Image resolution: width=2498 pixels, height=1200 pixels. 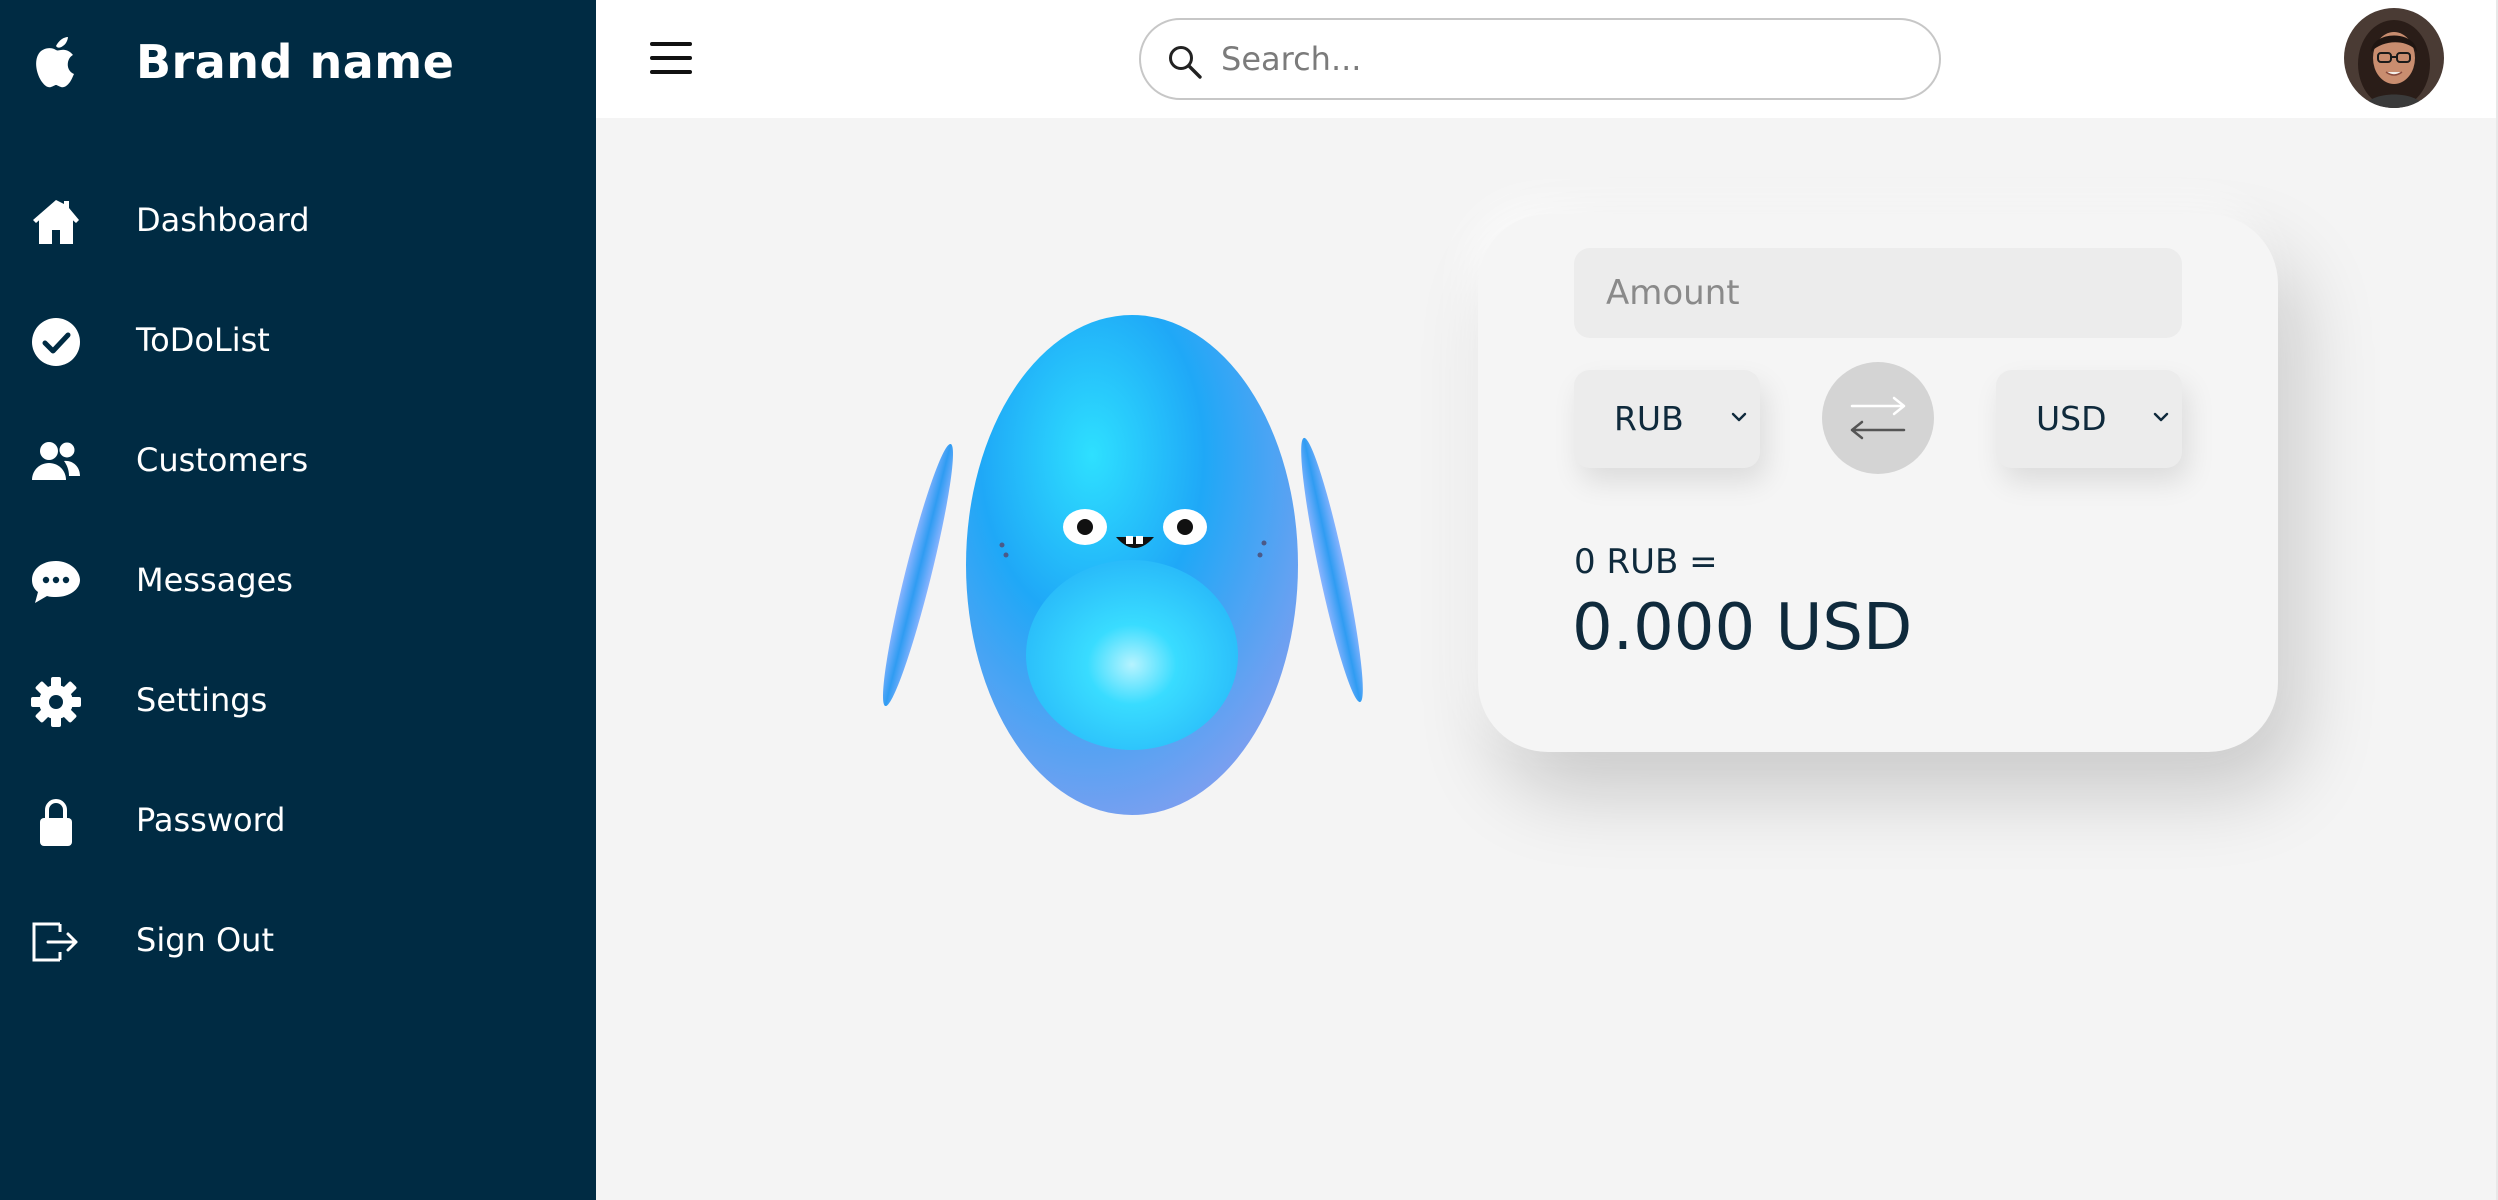 What do you see at coordinates (56, 342) in the screenshot?
I see `check-circle-icon` at bounding box center [56, 342].